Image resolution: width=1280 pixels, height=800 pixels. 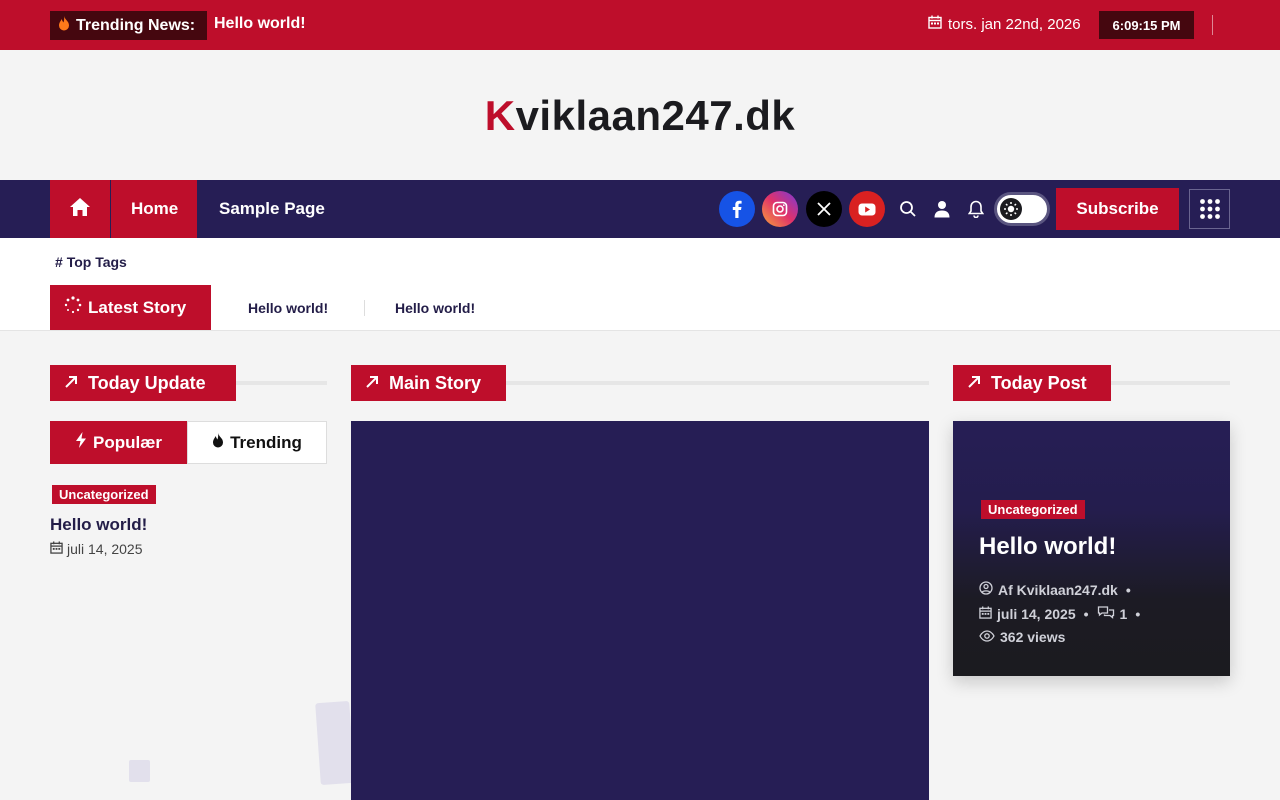 I want to click on search-icon, so click(x=908, y=209).